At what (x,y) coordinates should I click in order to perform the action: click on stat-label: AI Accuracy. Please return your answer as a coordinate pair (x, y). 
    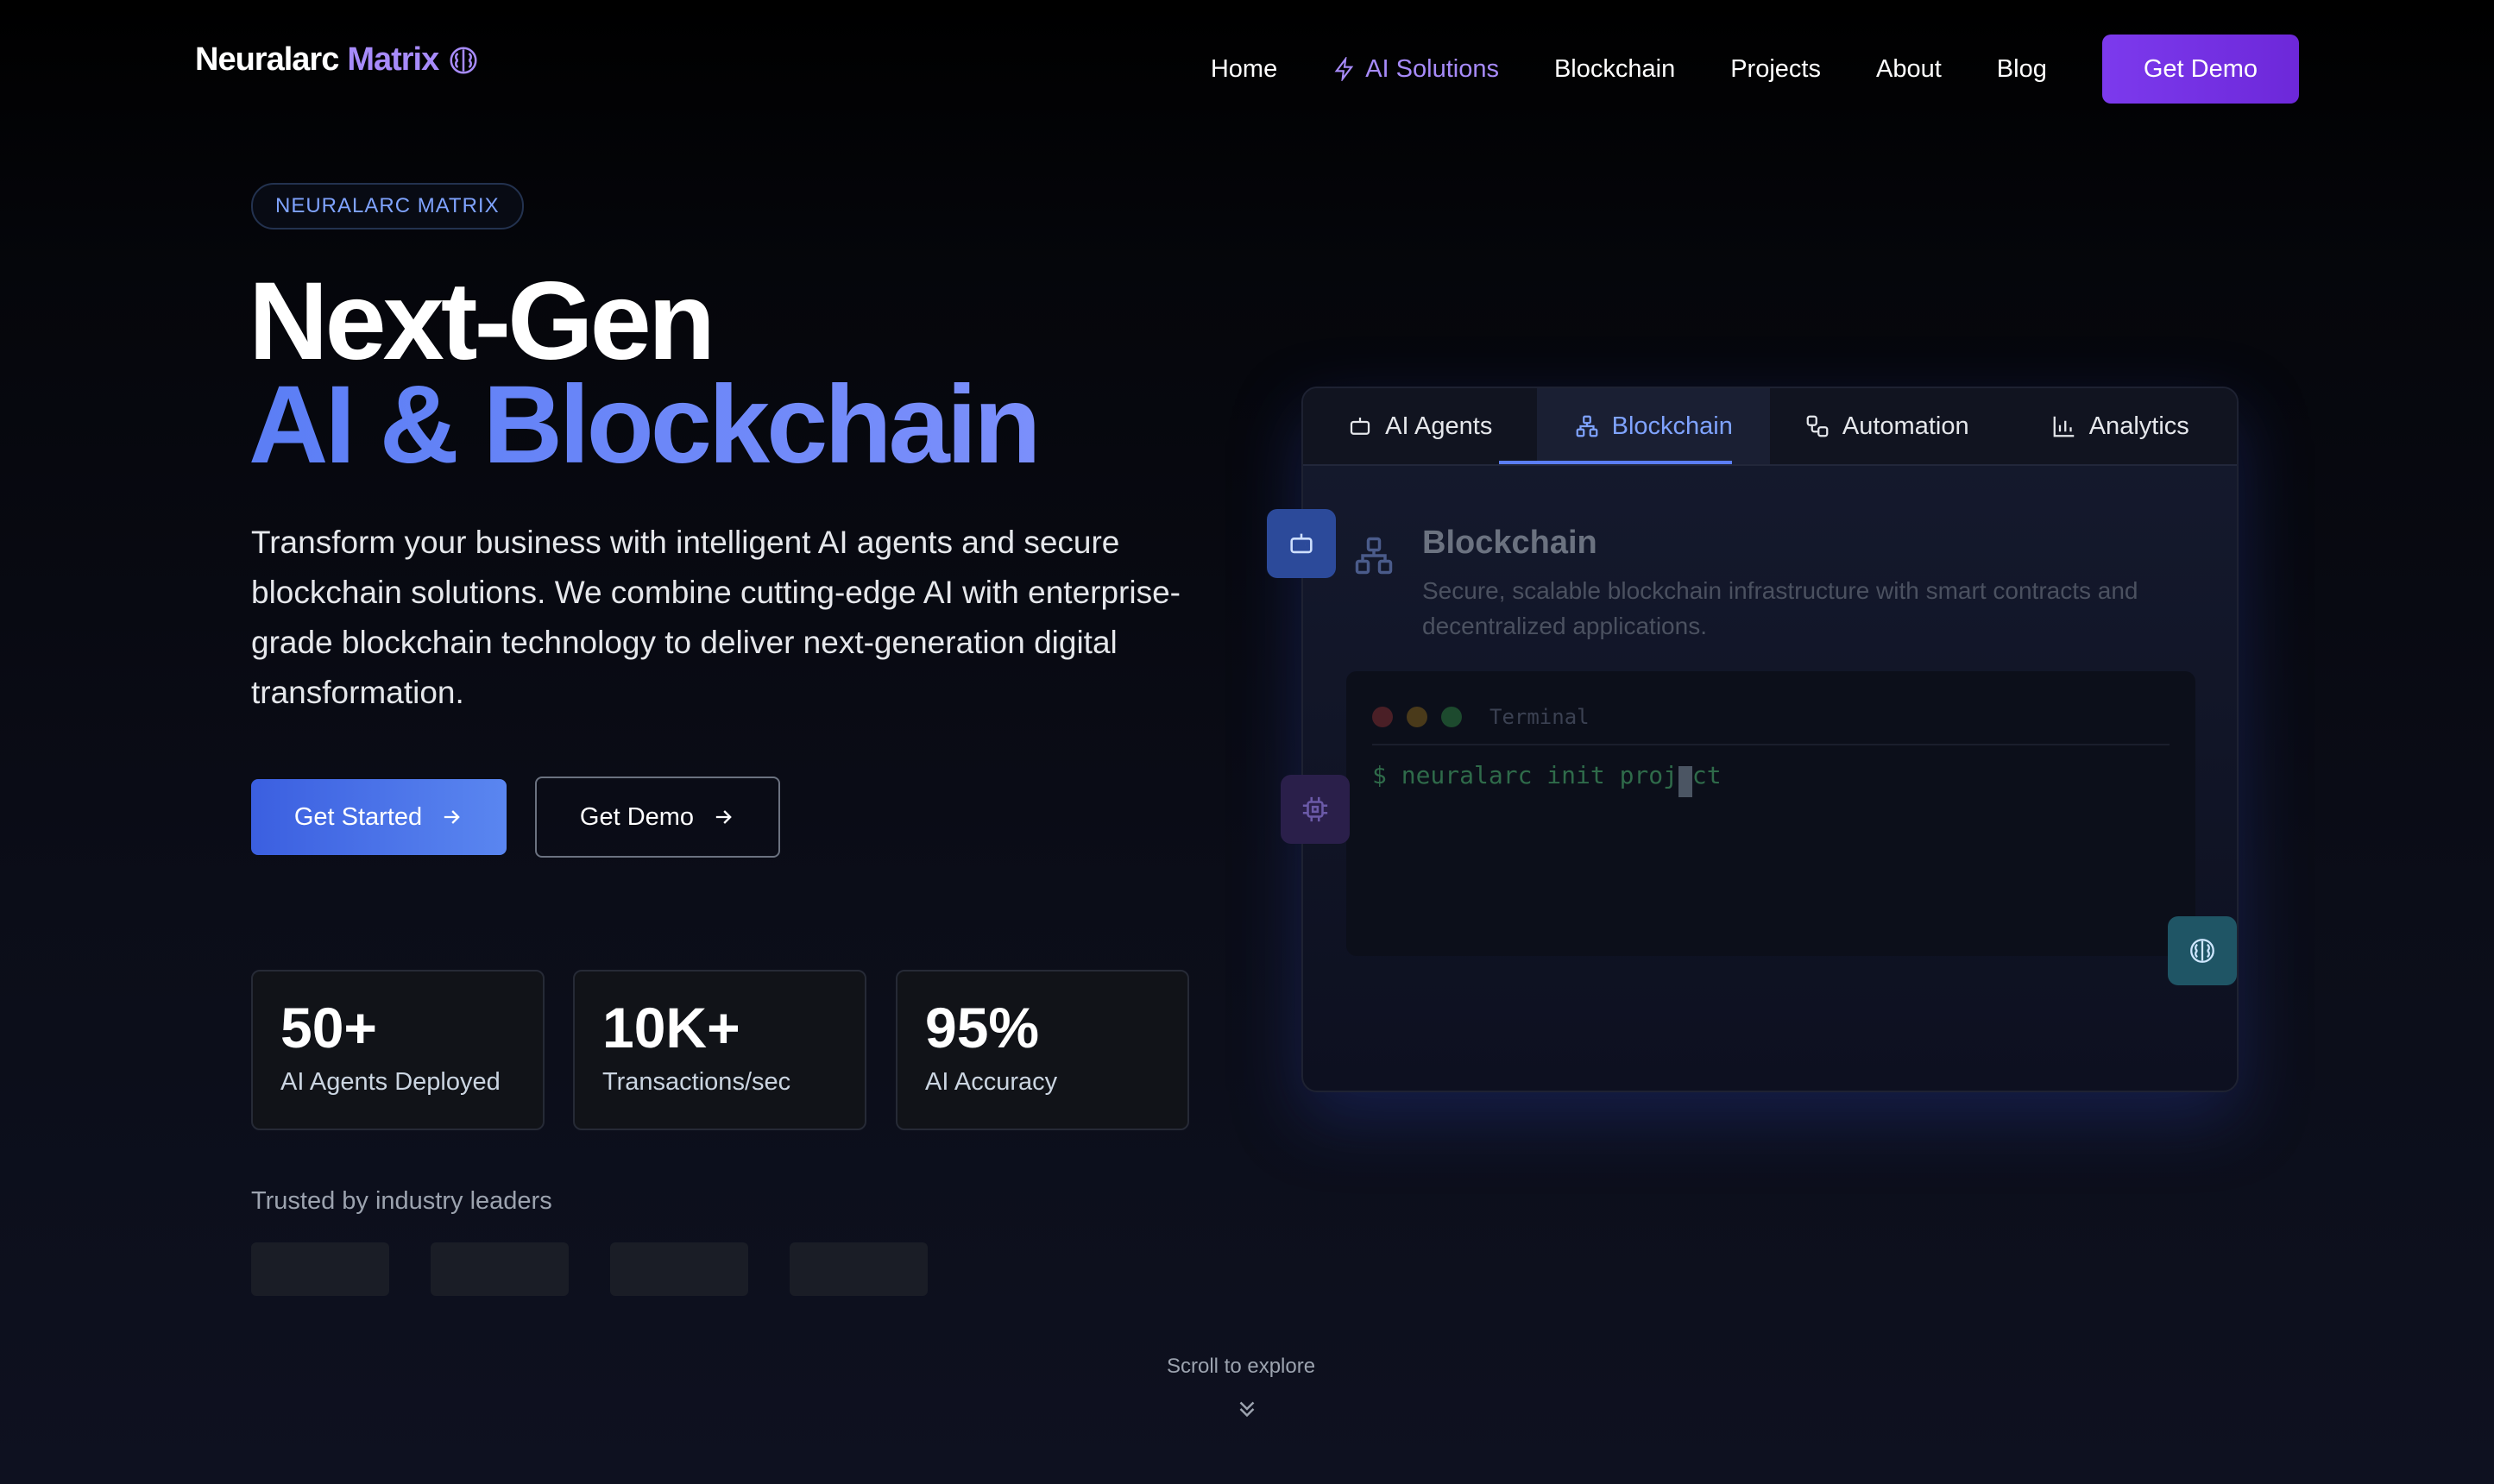
    Looking at the image, I should click on (991, 1082).